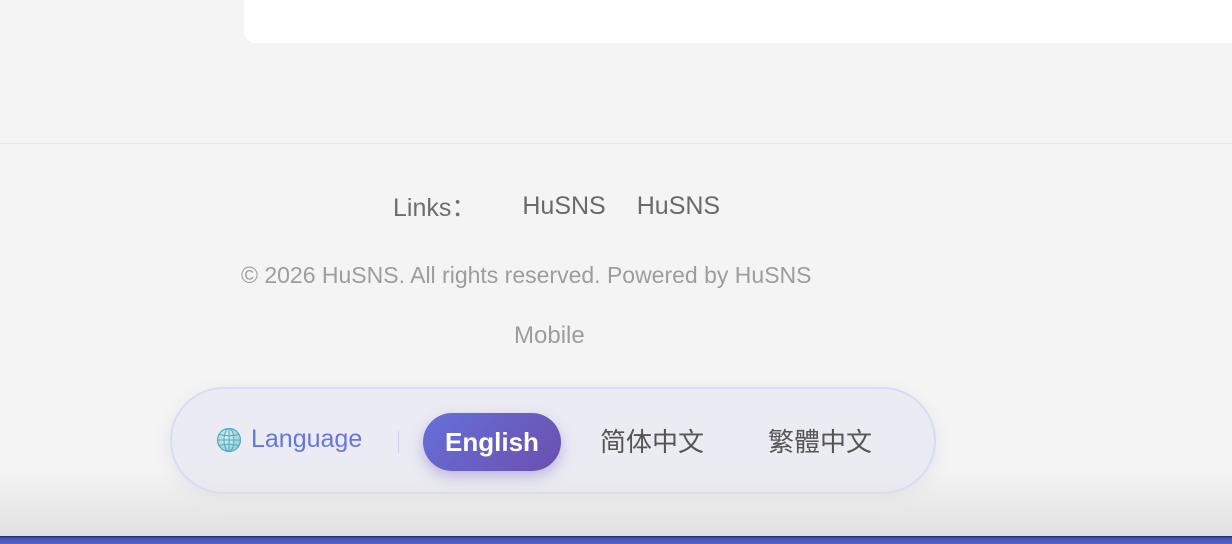  What do you see at coordinates (616, 143) in the screenshot?
I see `footer-divider` at bounding box center [616, 143].